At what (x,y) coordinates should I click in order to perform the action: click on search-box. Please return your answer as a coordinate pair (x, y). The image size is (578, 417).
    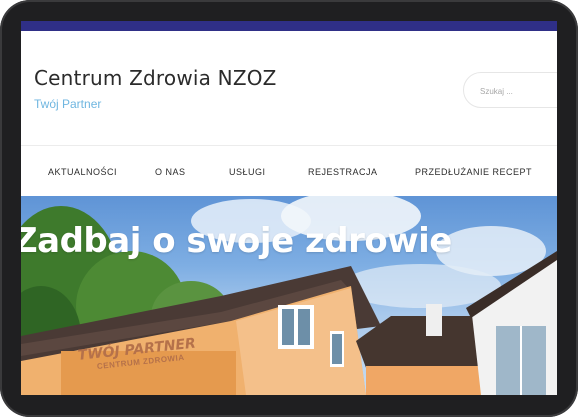
    Looking at the image, I should click on (510, 90).